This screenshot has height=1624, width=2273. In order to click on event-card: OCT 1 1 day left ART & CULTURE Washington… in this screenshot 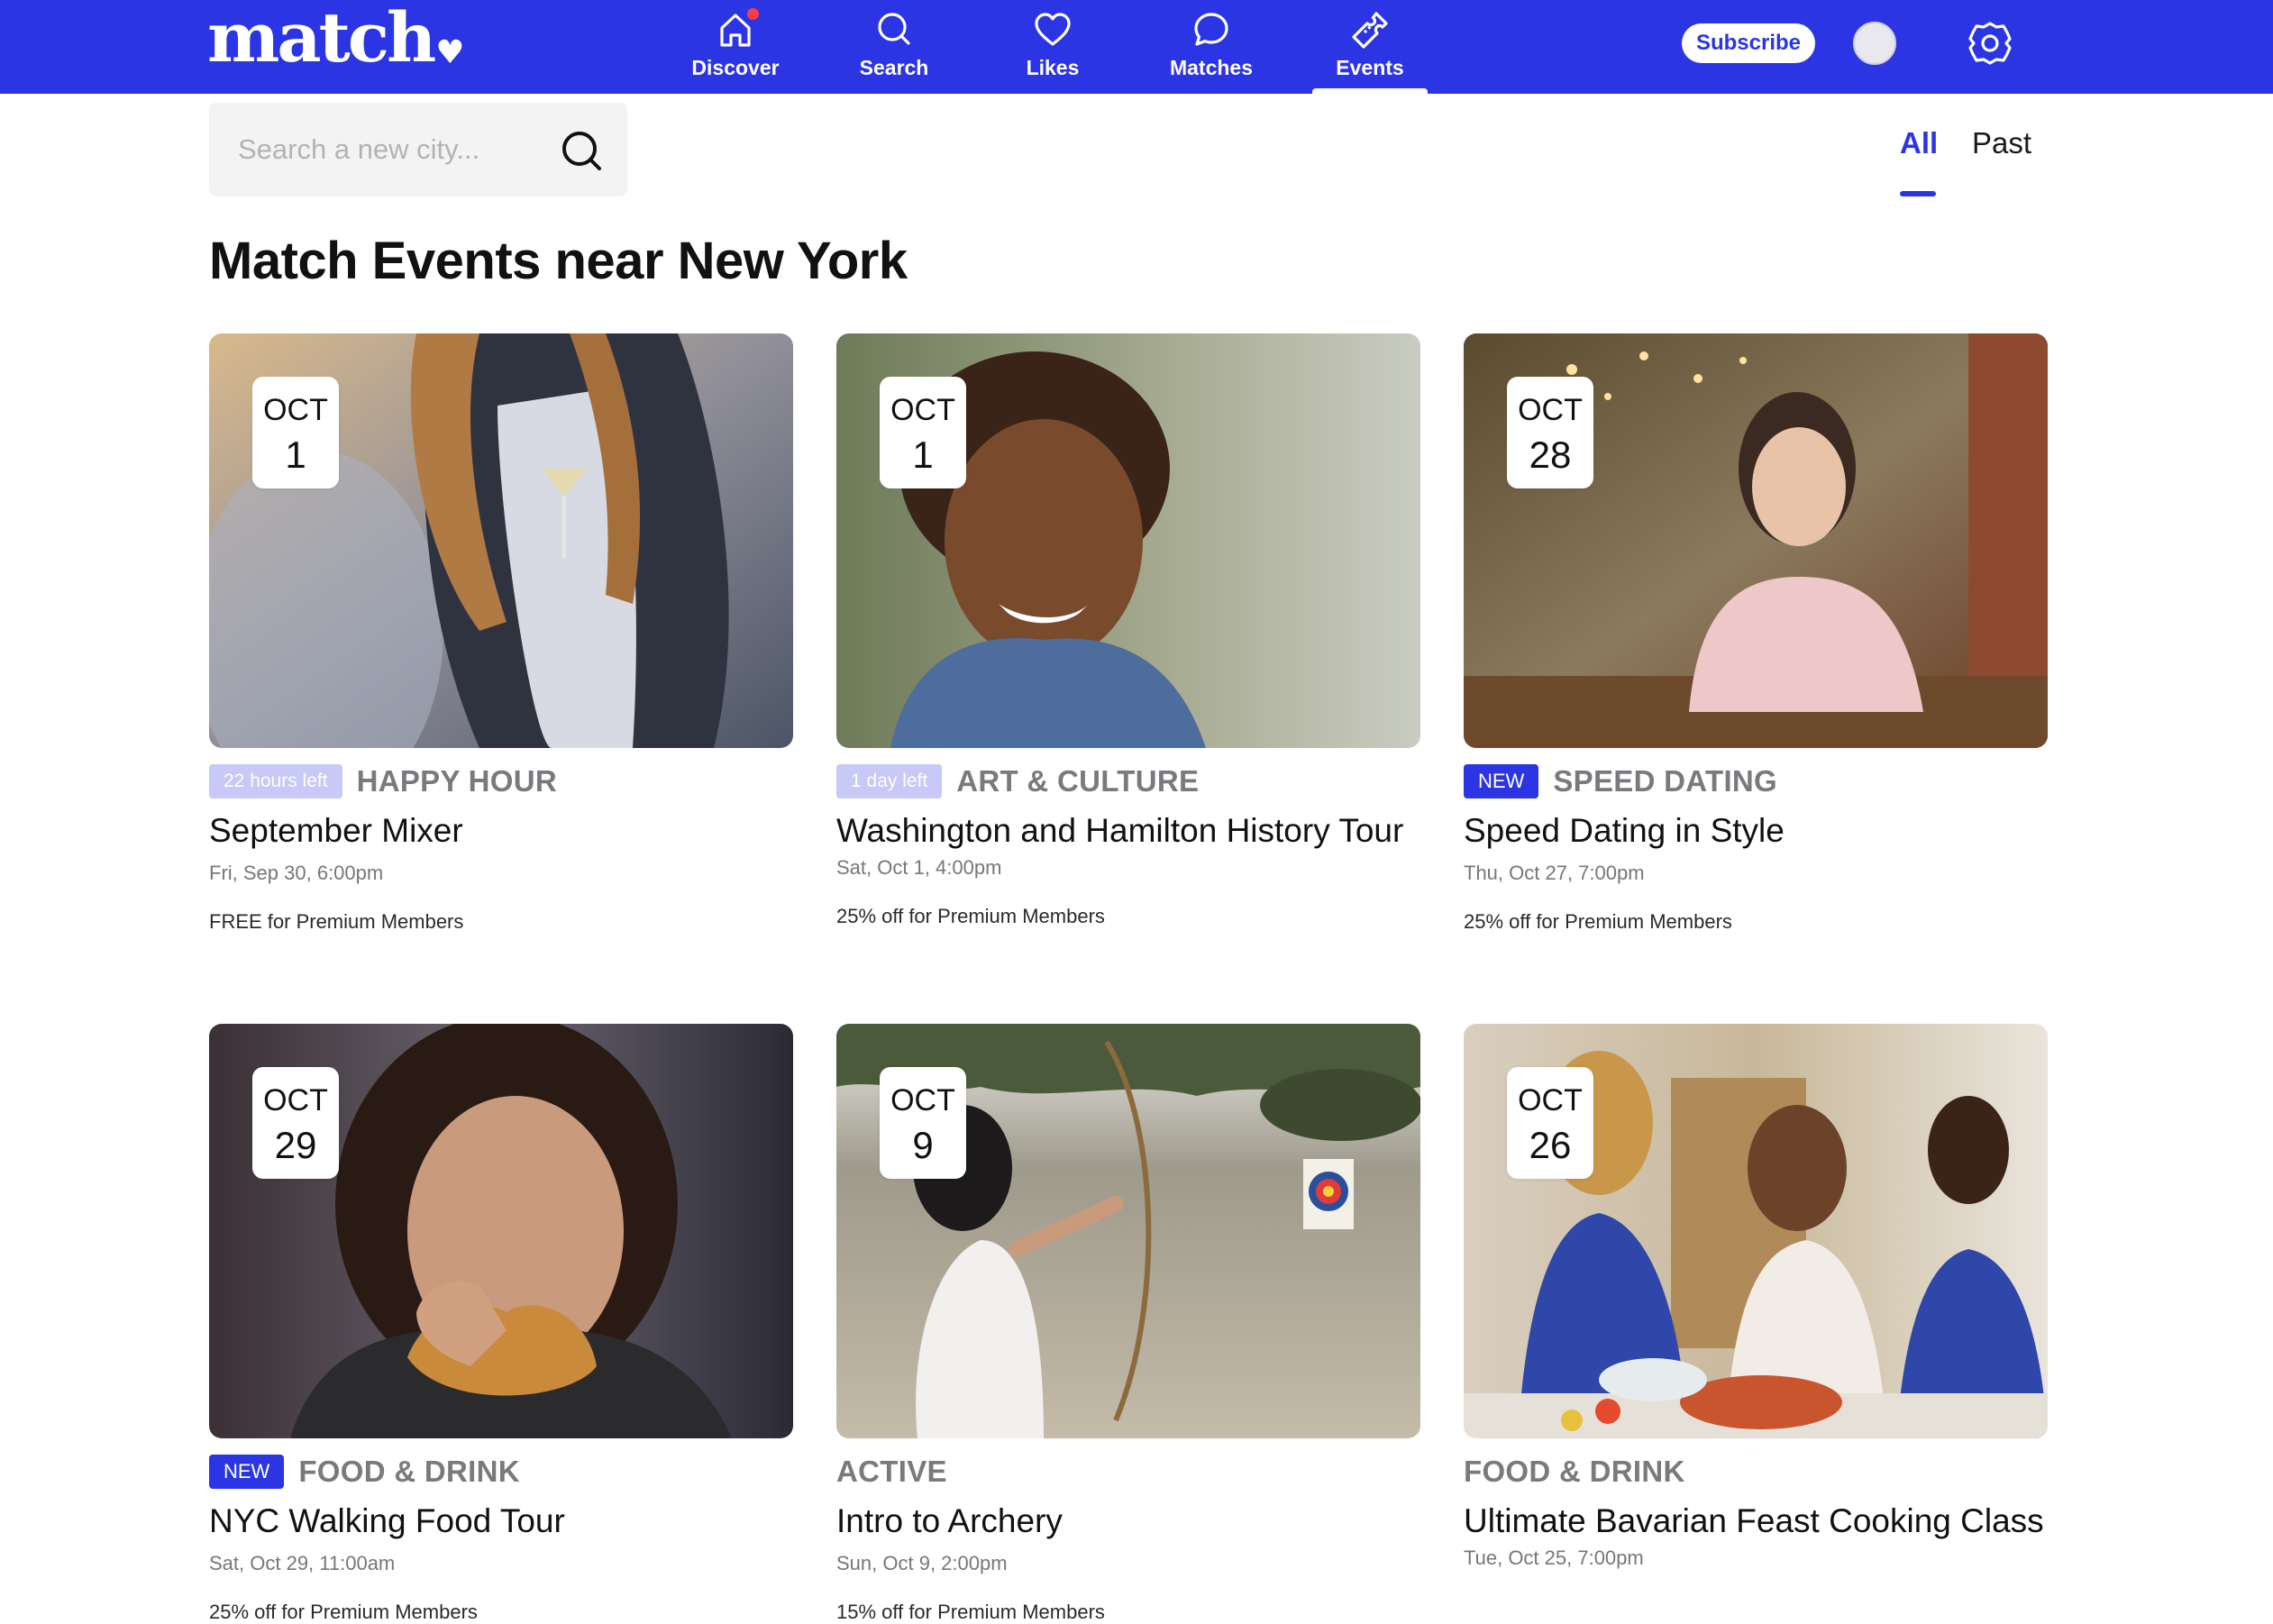, I will do `click(1128, 630)`.